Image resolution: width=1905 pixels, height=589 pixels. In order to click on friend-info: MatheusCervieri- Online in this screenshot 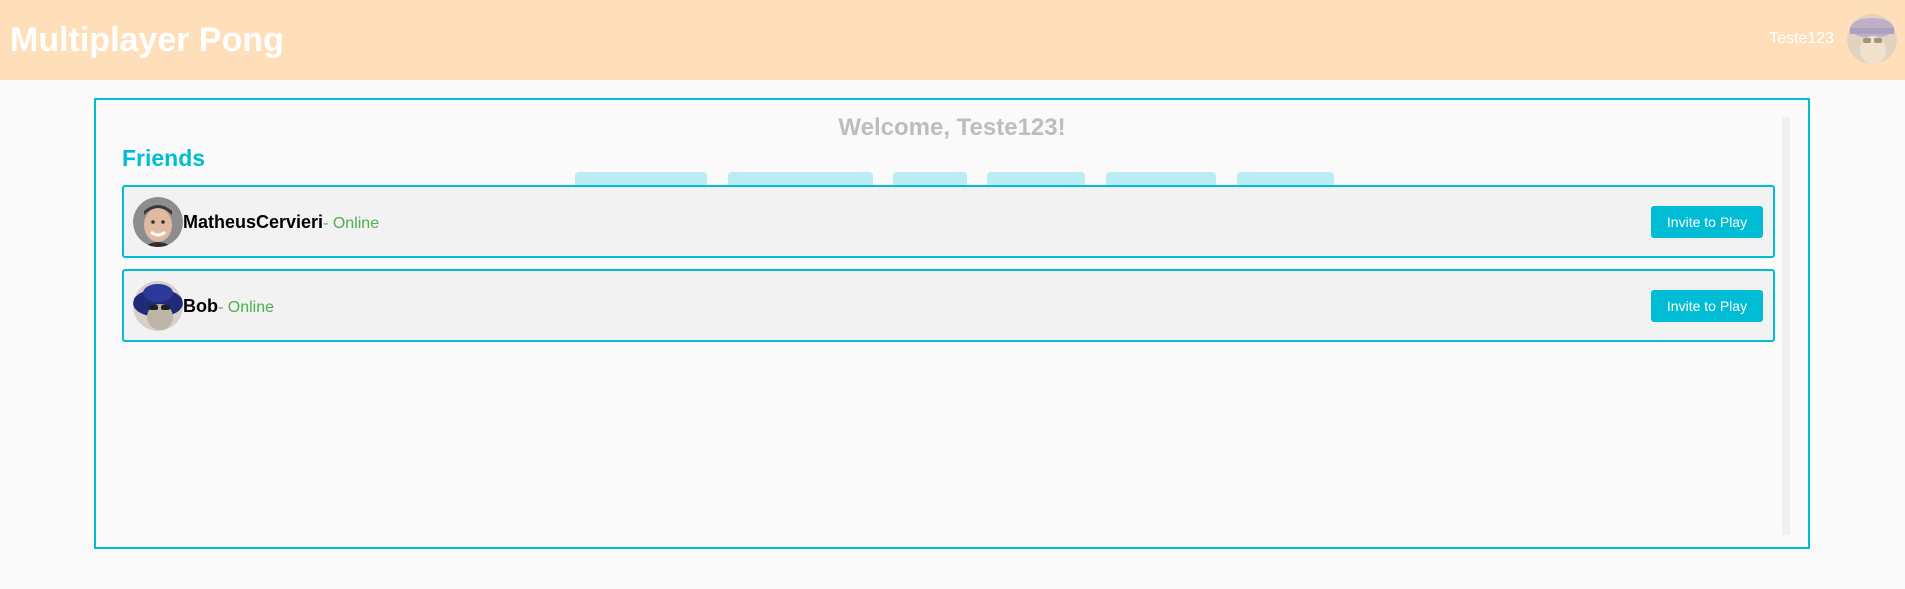, I will do `click(281, 223)`.